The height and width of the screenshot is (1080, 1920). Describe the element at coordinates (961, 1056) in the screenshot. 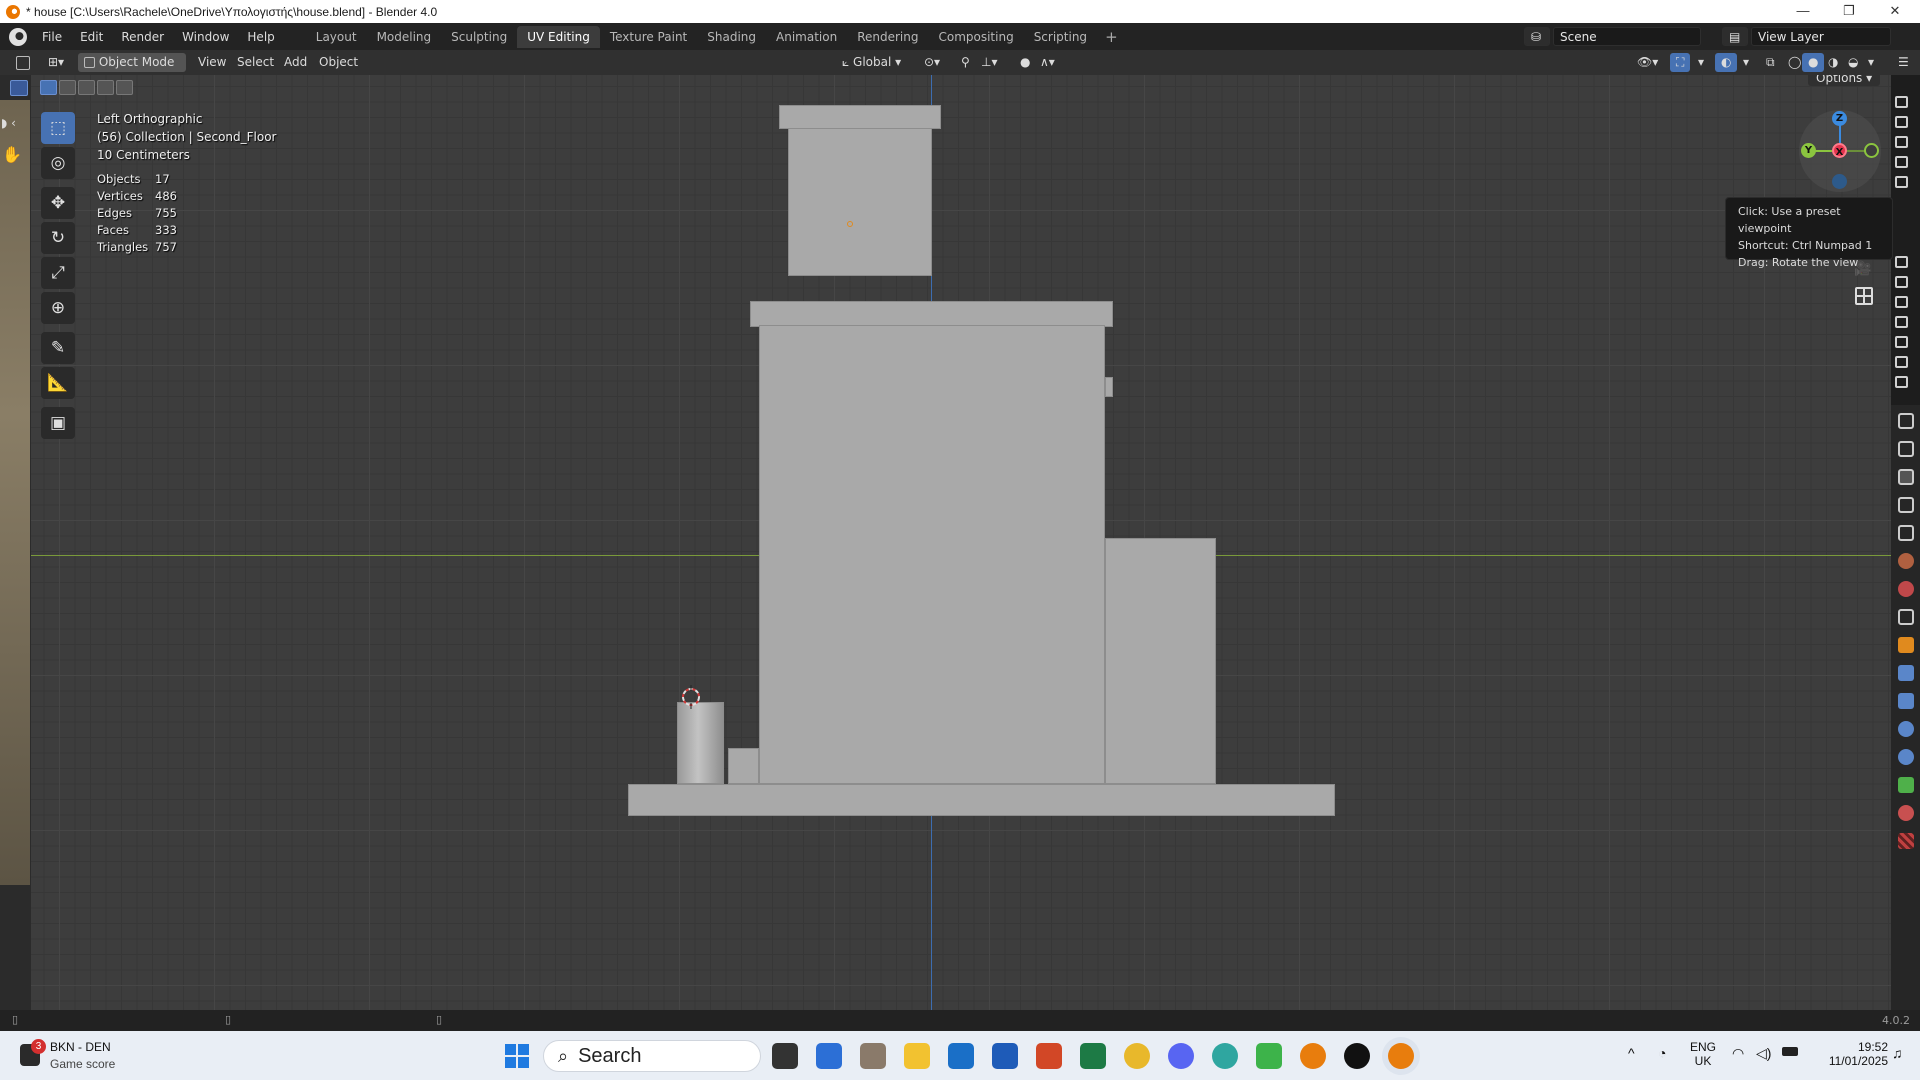

I see `outlook-icon` at that location.